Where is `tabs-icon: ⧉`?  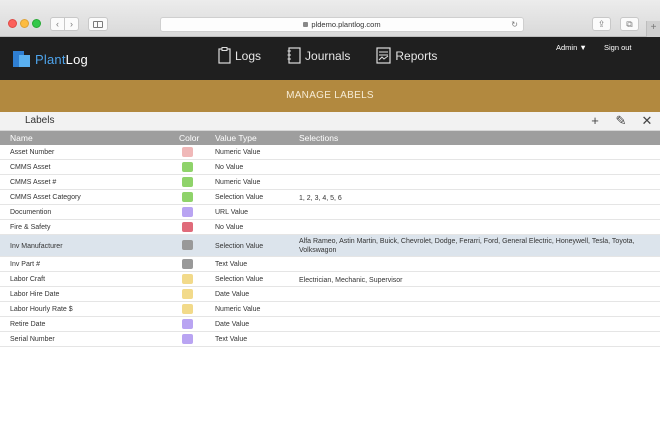
tabs-icon: ⧉ is located at coordinates (629, 24).